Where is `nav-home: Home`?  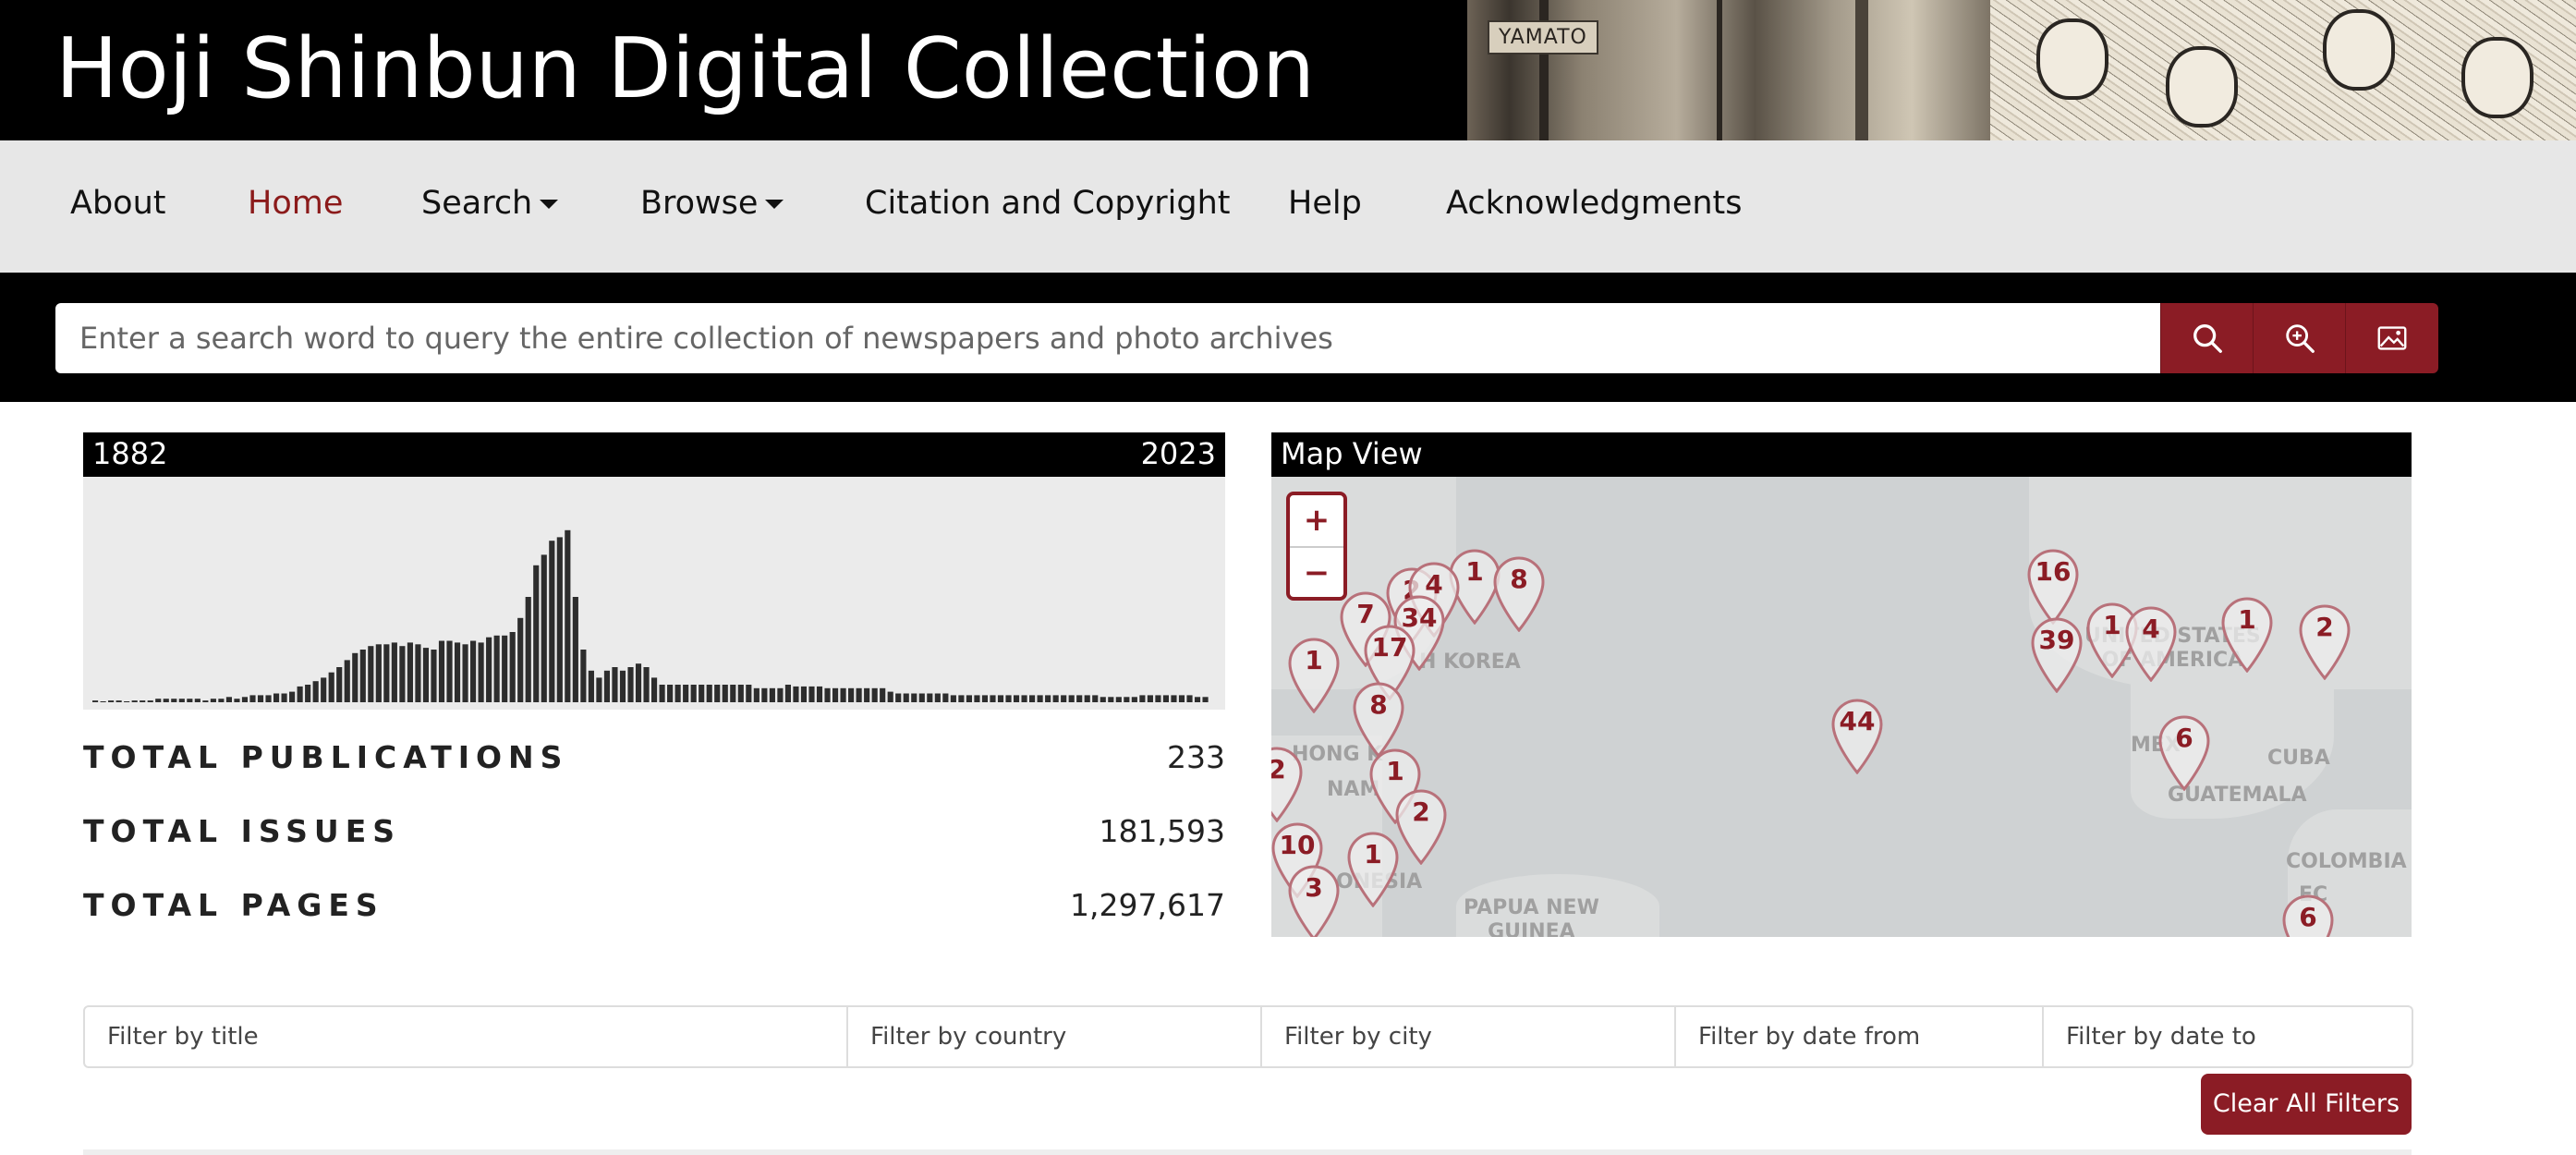 nav-home: Home is located at coordinates (295, 203).